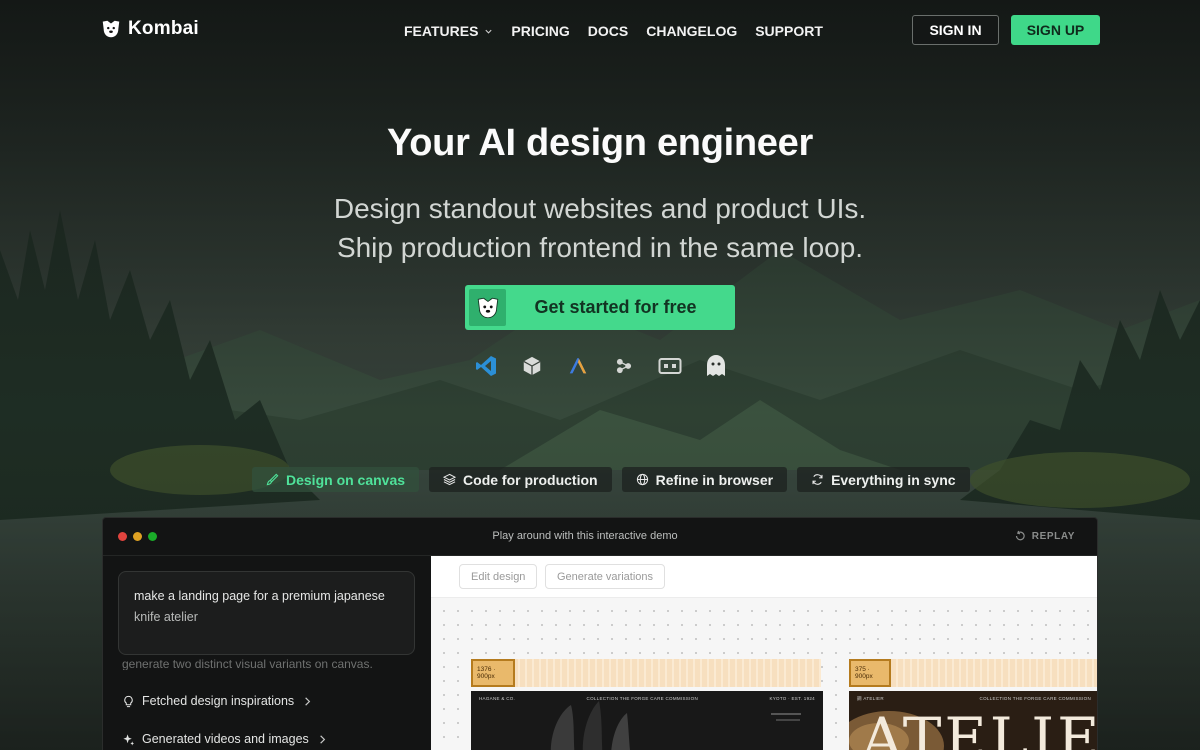  I want to click on vscode-icon, so click(486, 366).